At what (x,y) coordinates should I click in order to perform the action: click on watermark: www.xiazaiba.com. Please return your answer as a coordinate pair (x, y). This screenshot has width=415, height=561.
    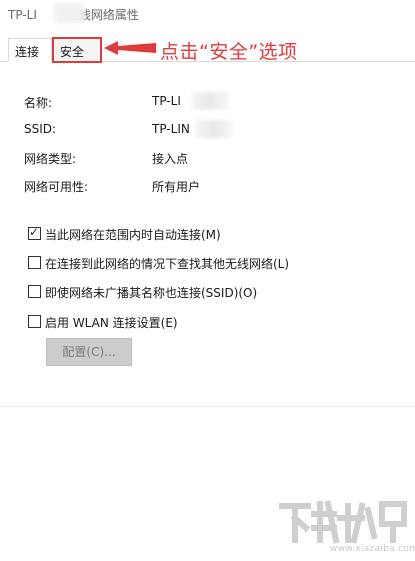
    Looking at the image, I should click on (346, 527).